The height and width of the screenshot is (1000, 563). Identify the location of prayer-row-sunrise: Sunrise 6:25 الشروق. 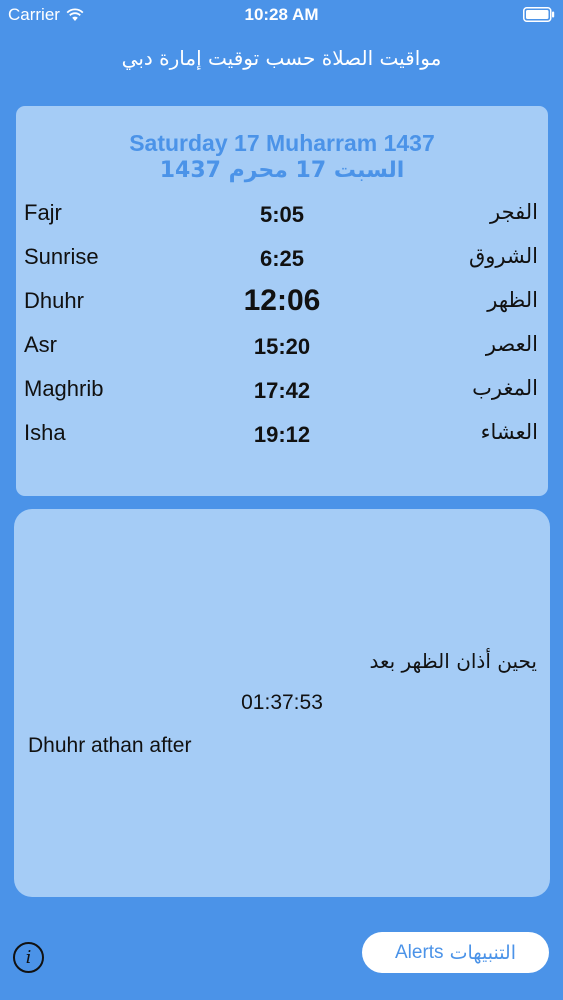
(282, 258).